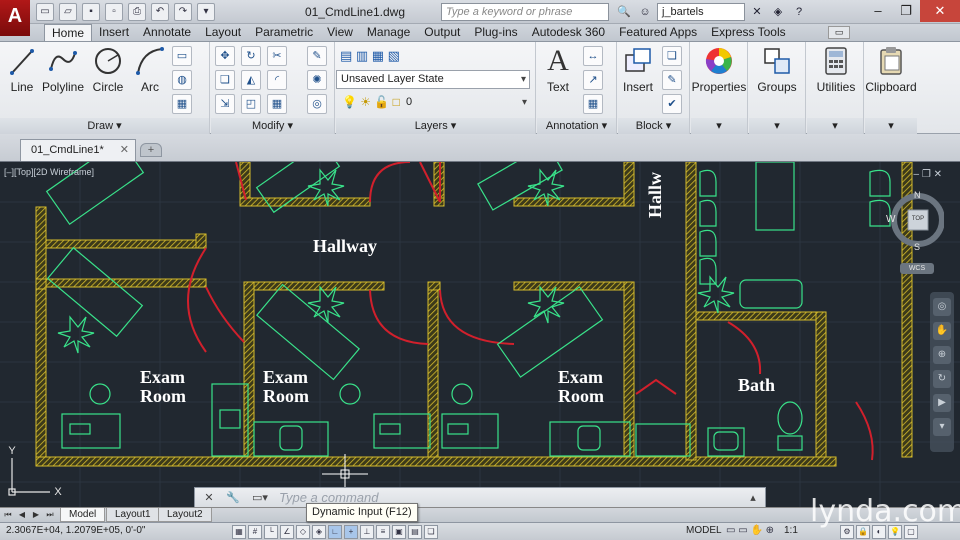 This screenshot has height=540, width=960. What do you see at coordinates (277, 104) in the screenshot?
I see `array-icon: ▦` at bounding box center [277, 104].